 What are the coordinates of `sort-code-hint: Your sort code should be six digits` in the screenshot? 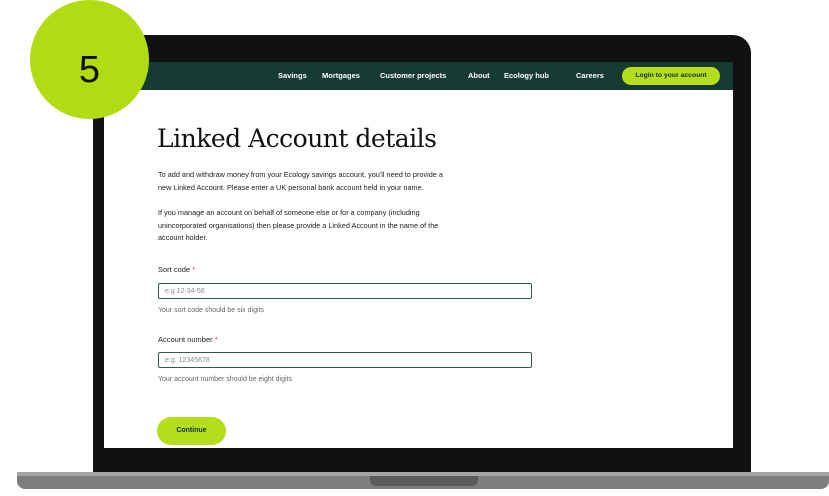 It's located at (211, 310).